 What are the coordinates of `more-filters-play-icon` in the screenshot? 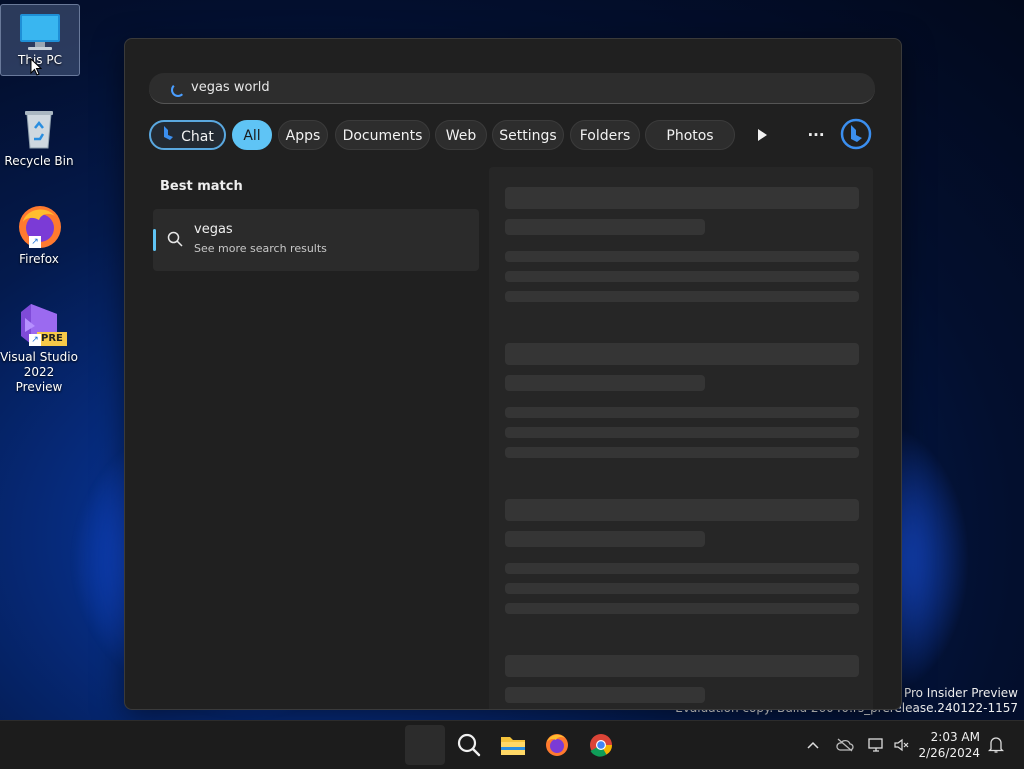 It's located at (762, 135).